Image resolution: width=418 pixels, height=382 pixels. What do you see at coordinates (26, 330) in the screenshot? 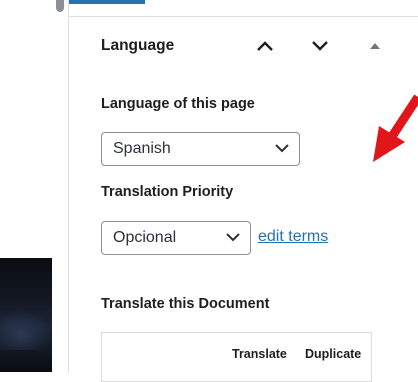
I see `photo-detail` at bounding box center [26, 330].